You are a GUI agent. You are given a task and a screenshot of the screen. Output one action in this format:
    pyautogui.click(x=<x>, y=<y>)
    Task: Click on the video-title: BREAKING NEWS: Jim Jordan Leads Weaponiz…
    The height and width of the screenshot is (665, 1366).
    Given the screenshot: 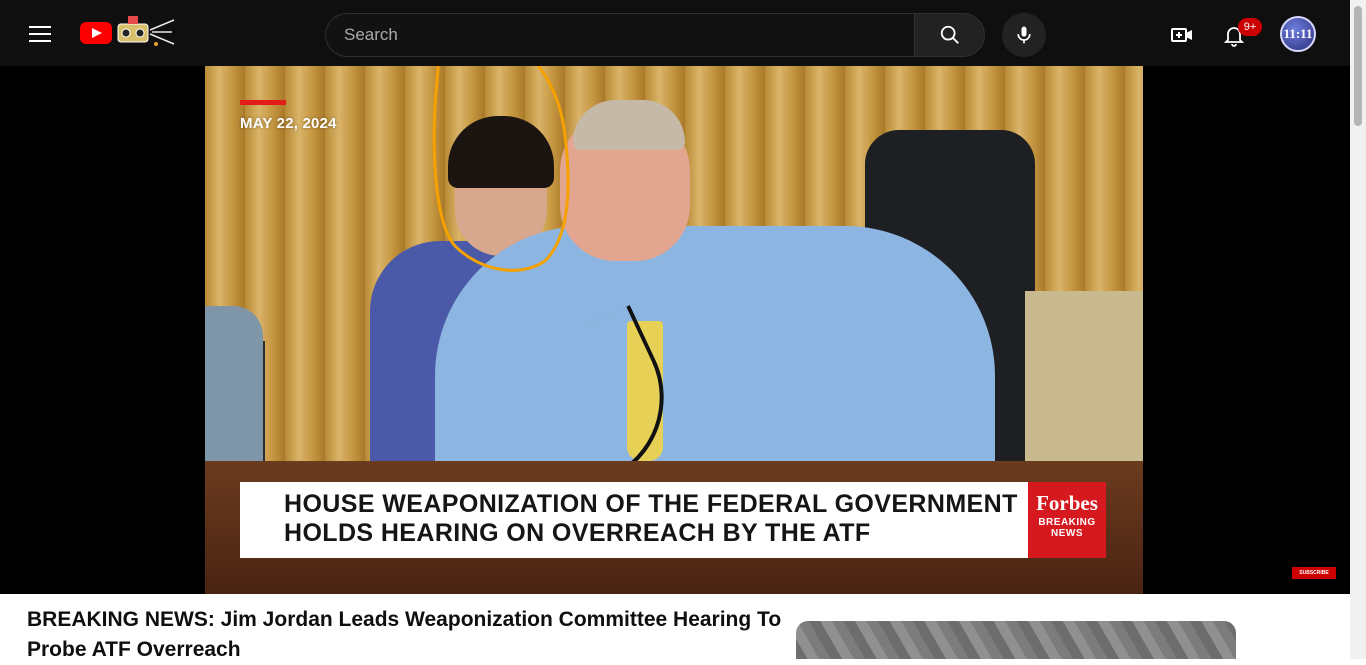 What is the action you would take?
    pyautogui.click(x=404, y=634)
    